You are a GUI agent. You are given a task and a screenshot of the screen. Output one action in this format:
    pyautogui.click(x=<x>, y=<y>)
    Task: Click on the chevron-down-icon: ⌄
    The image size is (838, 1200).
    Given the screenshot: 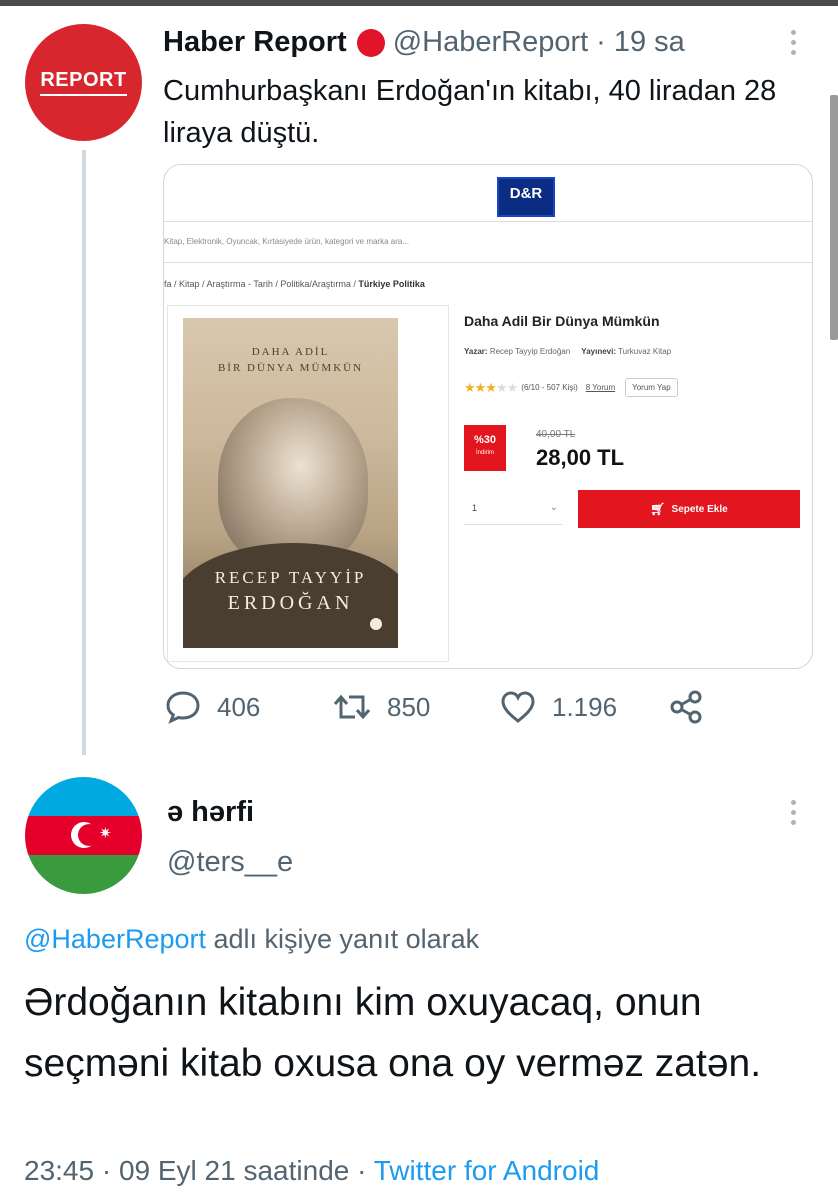 What is the action you would take?
    pyautogui.click(x=553, y=507)
    